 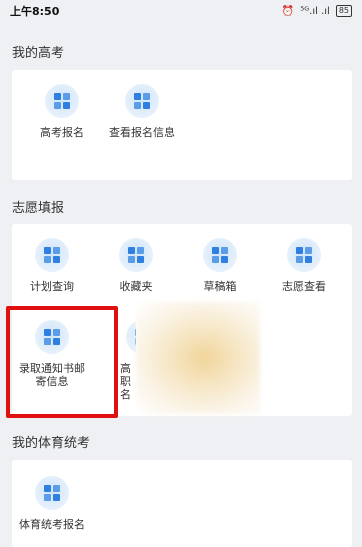 I want to click on tile-label: 高考报名, so click(x=62, y=132).